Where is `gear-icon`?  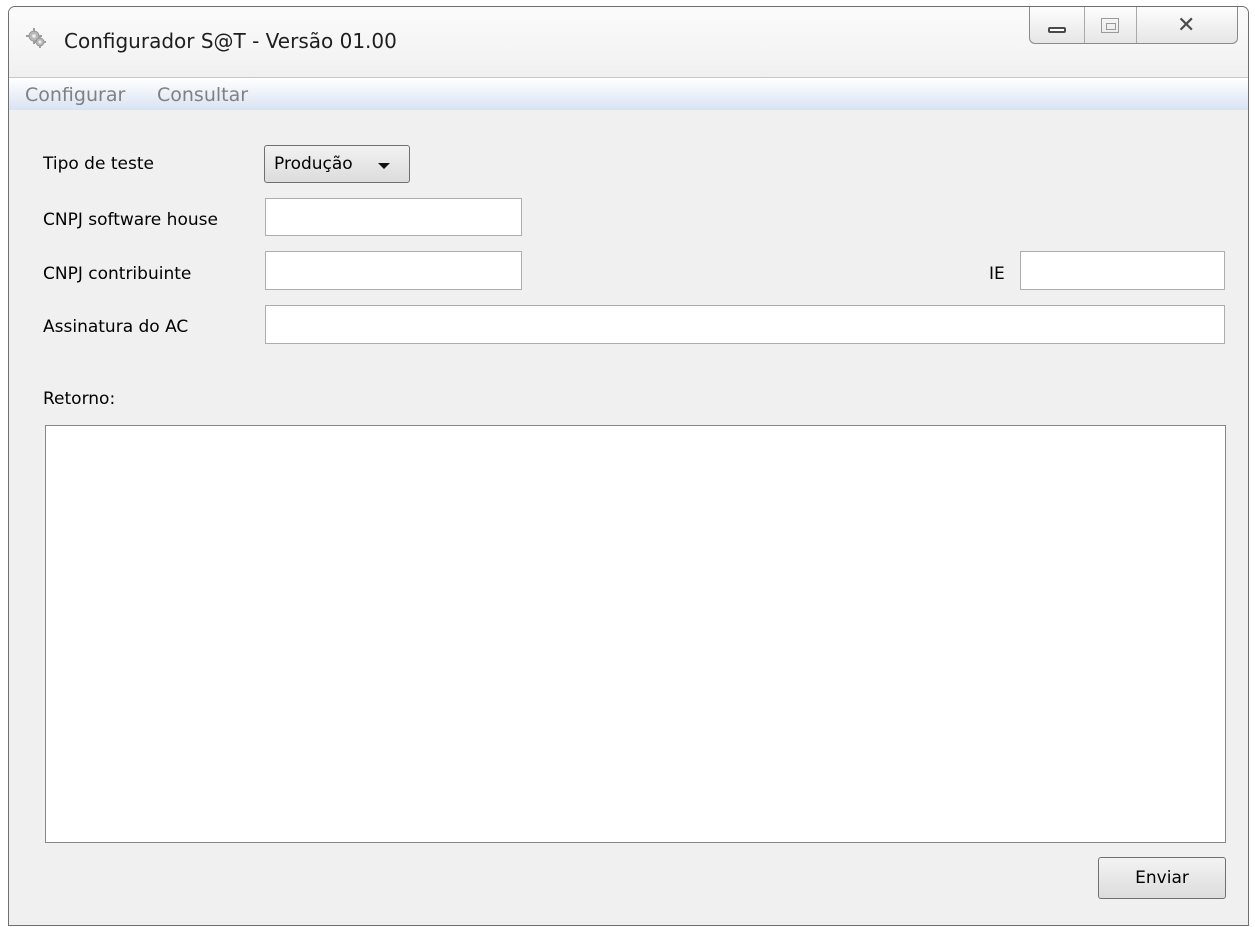
gear-icon is located at coordinates (36, 38).